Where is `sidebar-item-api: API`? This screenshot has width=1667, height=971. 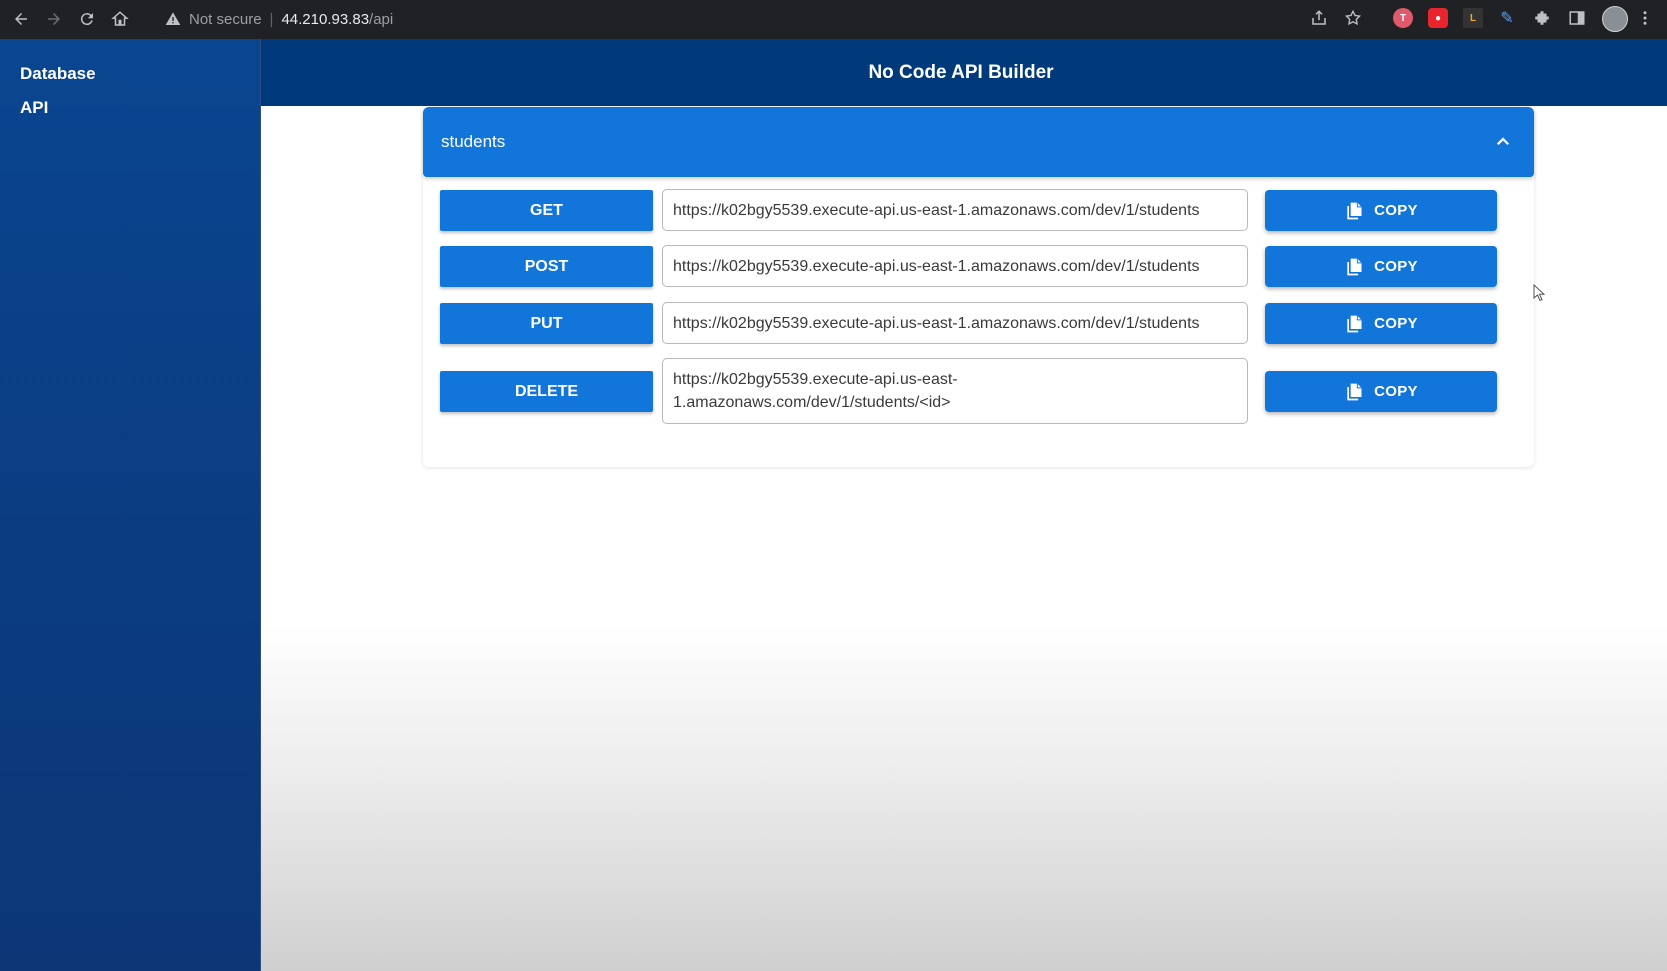
sidebar-item-api: API is located at coordinates (34, 108).